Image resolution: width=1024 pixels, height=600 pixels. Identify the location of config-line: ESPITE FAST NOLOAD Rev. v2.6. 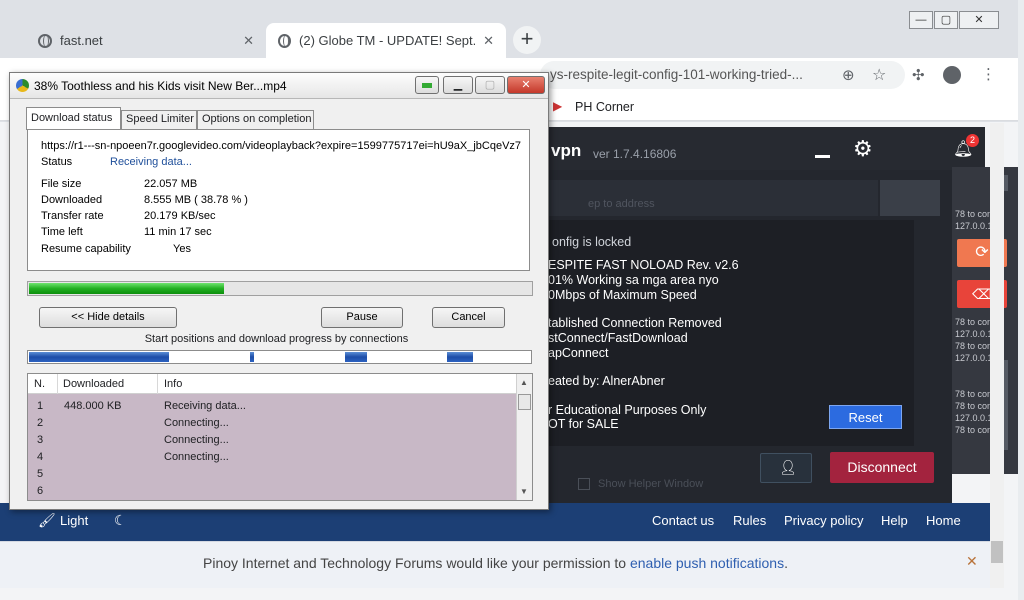
(643, 265).